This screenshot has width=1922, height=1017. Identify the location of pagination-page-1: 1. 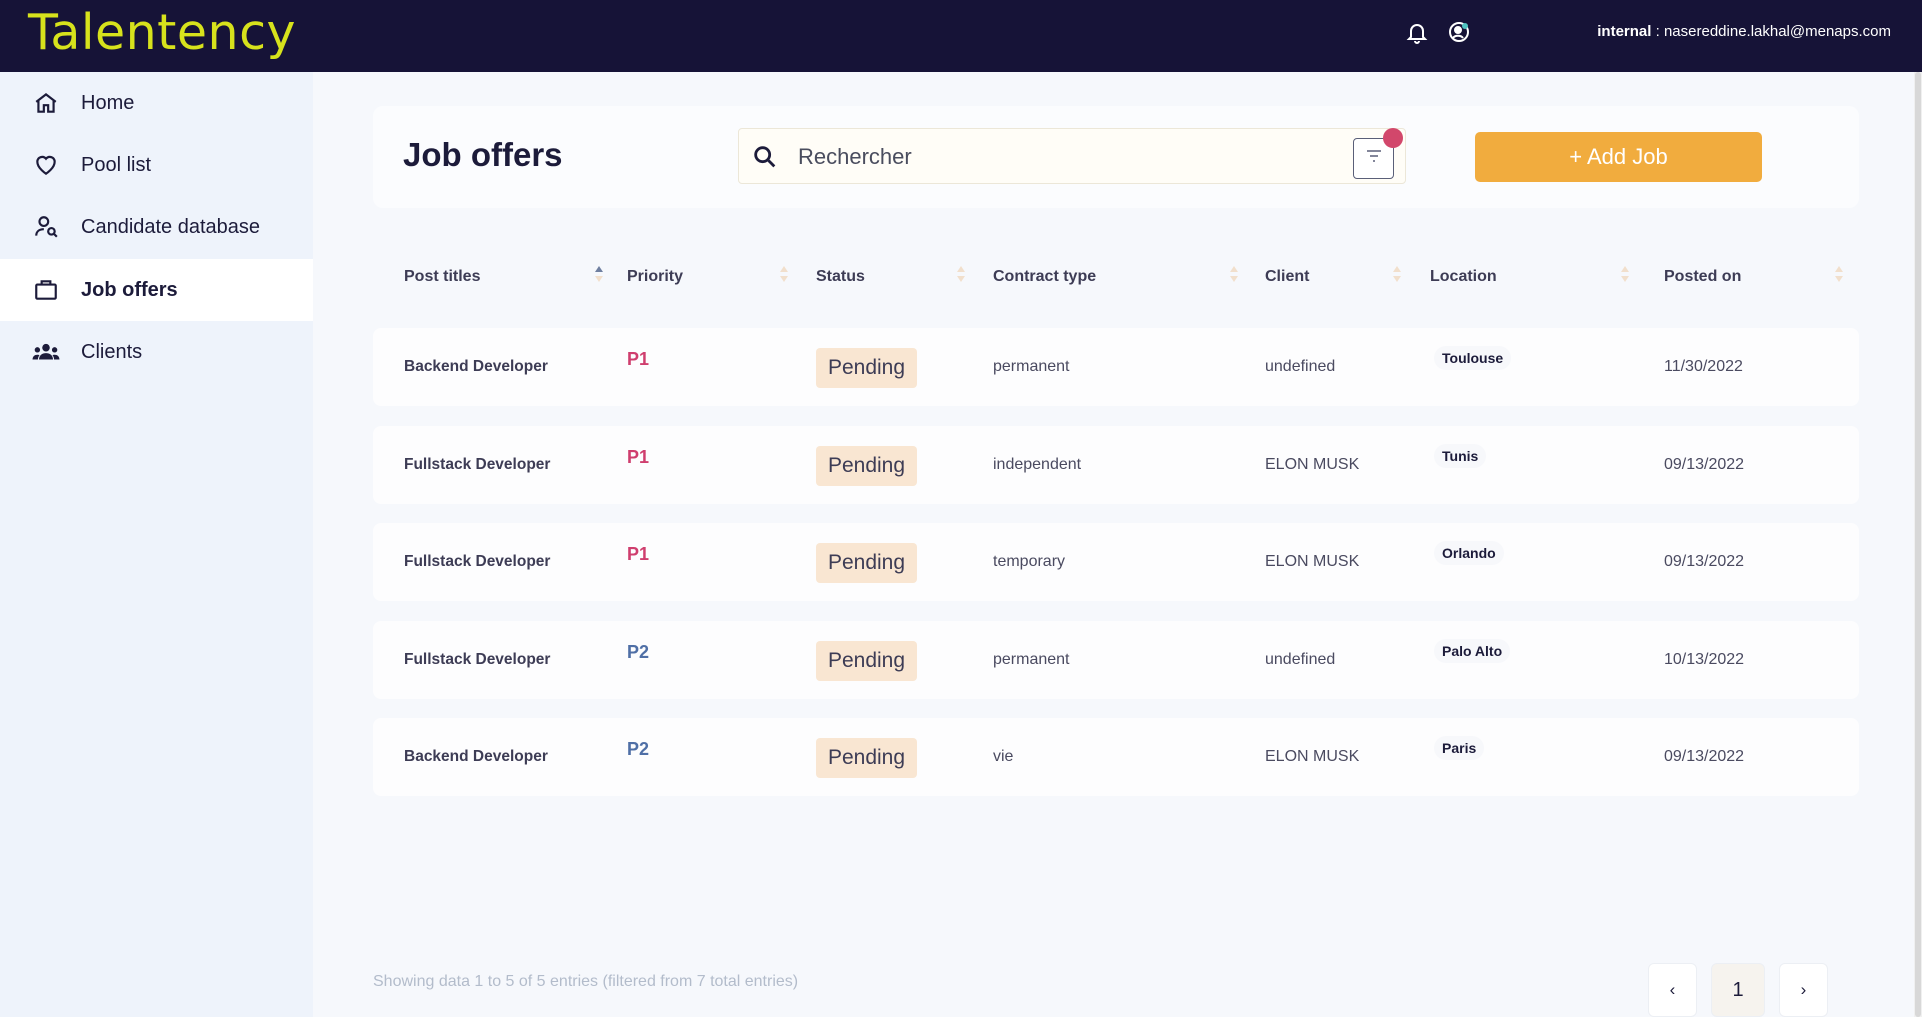
(1738, 990).